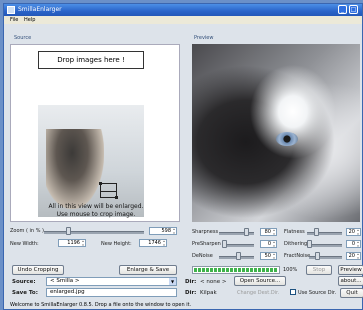  What do you see at coordinates (224, 244) in the screenshot?
I see `presharpen-slider-thumb` at bounding box center [224, 244].